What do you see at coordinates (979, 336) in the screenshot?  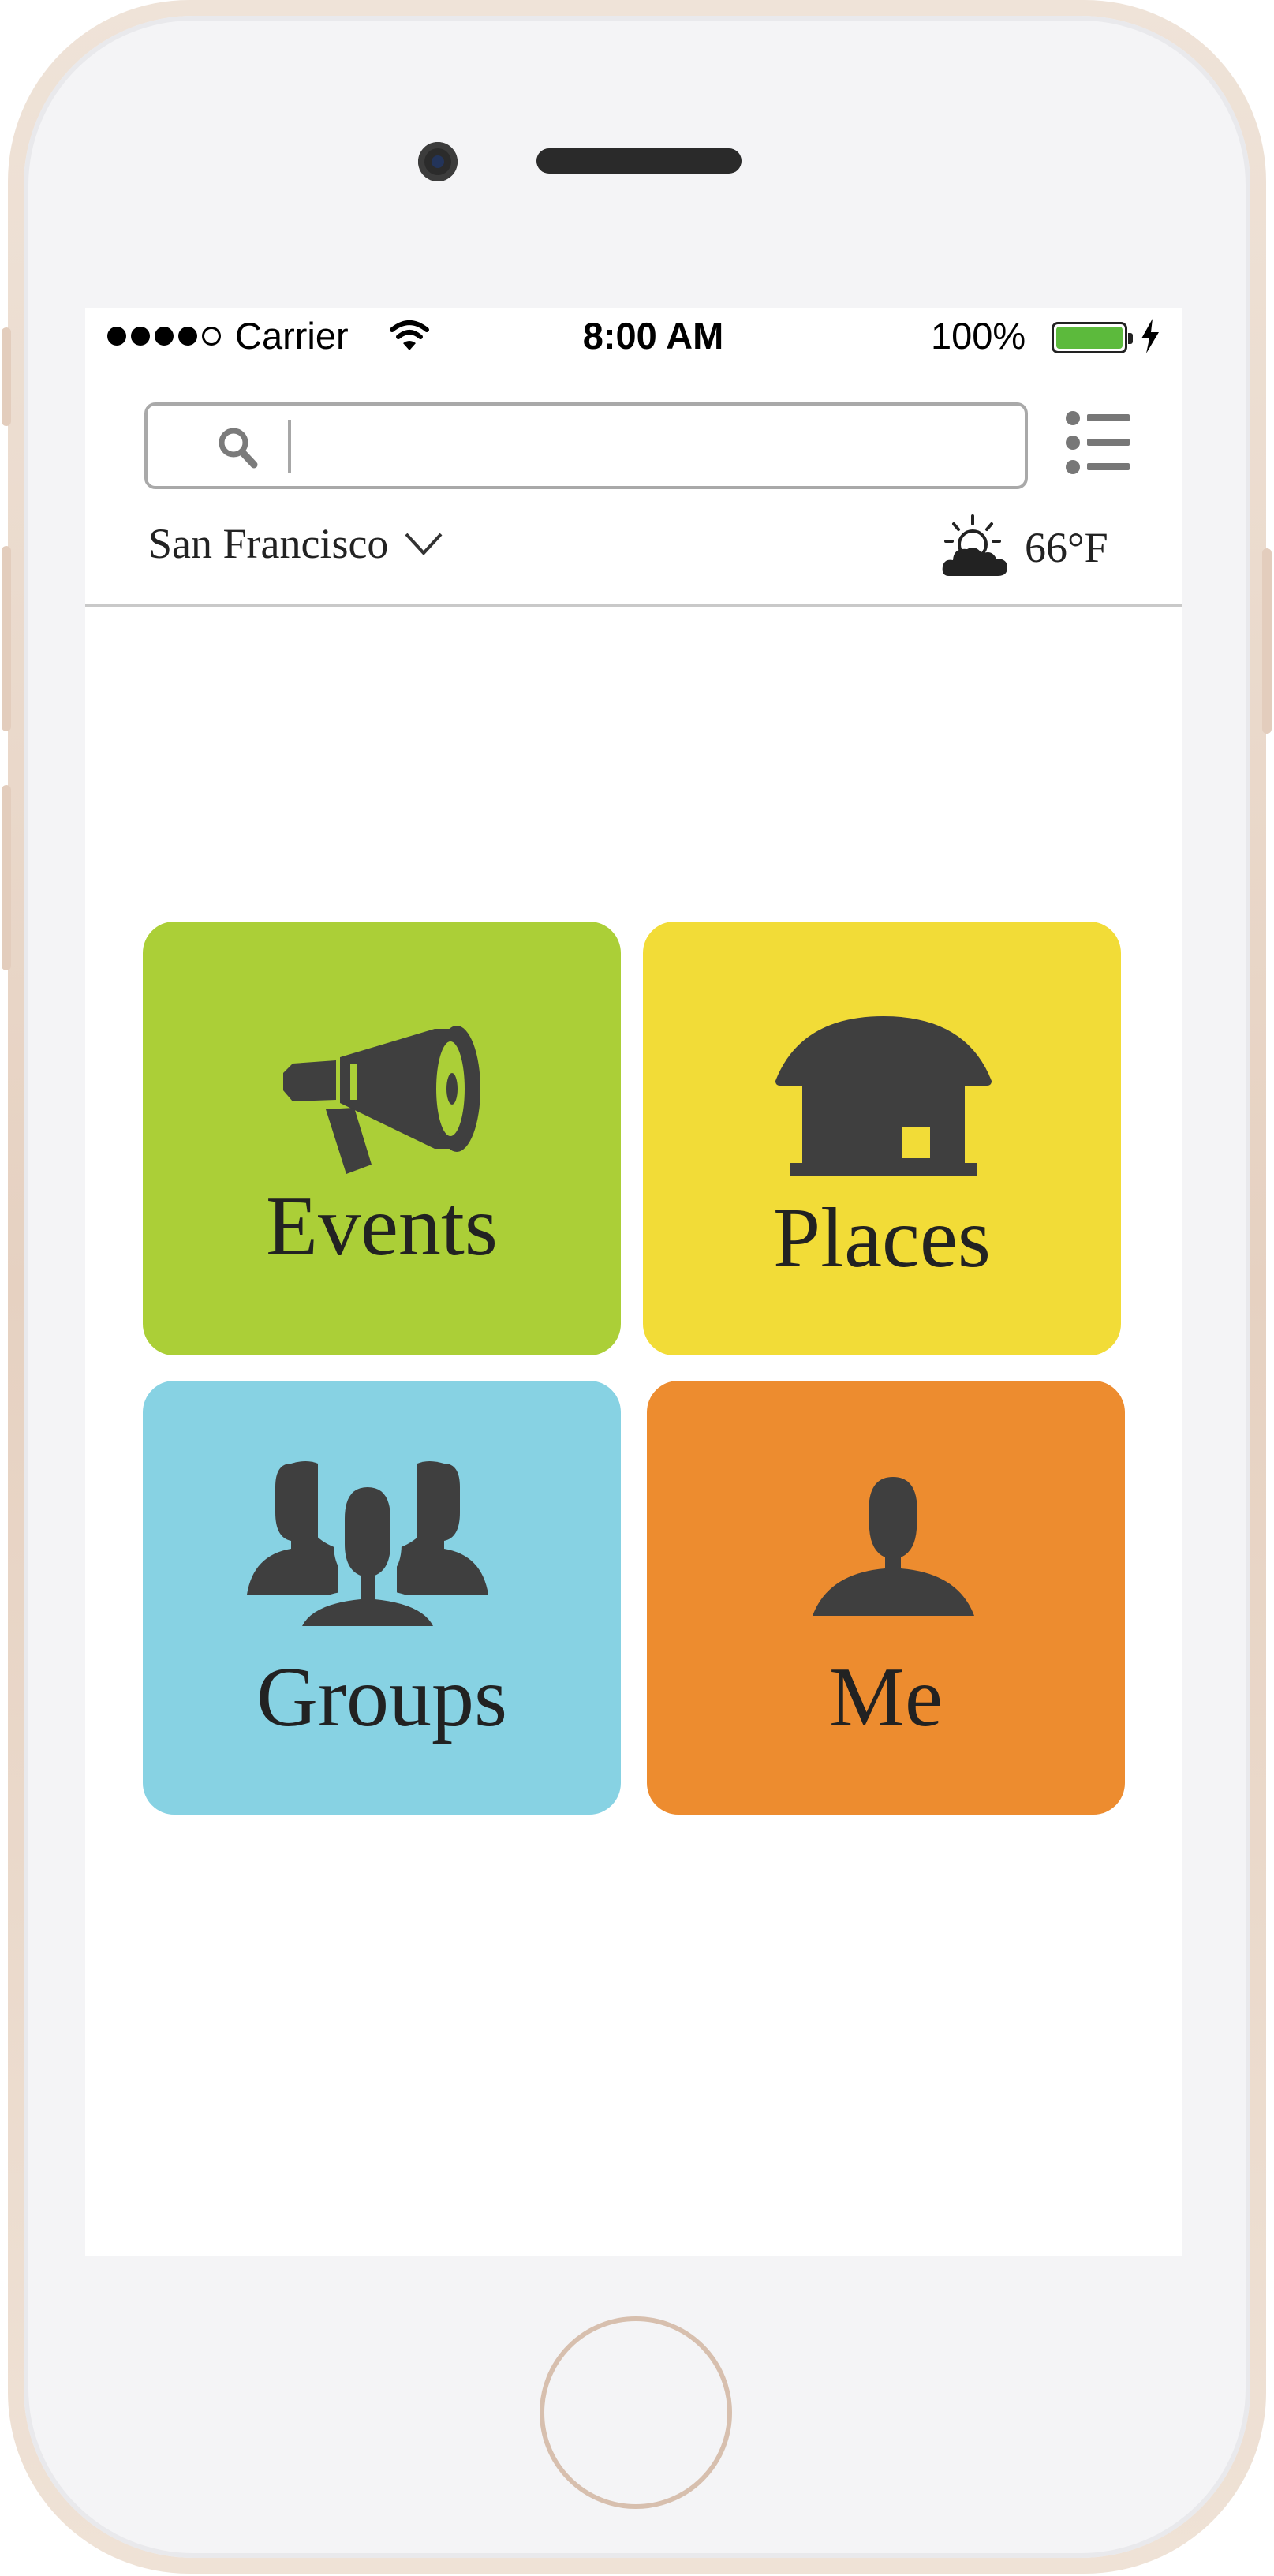 I see `battery-percentage: 100%` at bounding box center [979, 336].